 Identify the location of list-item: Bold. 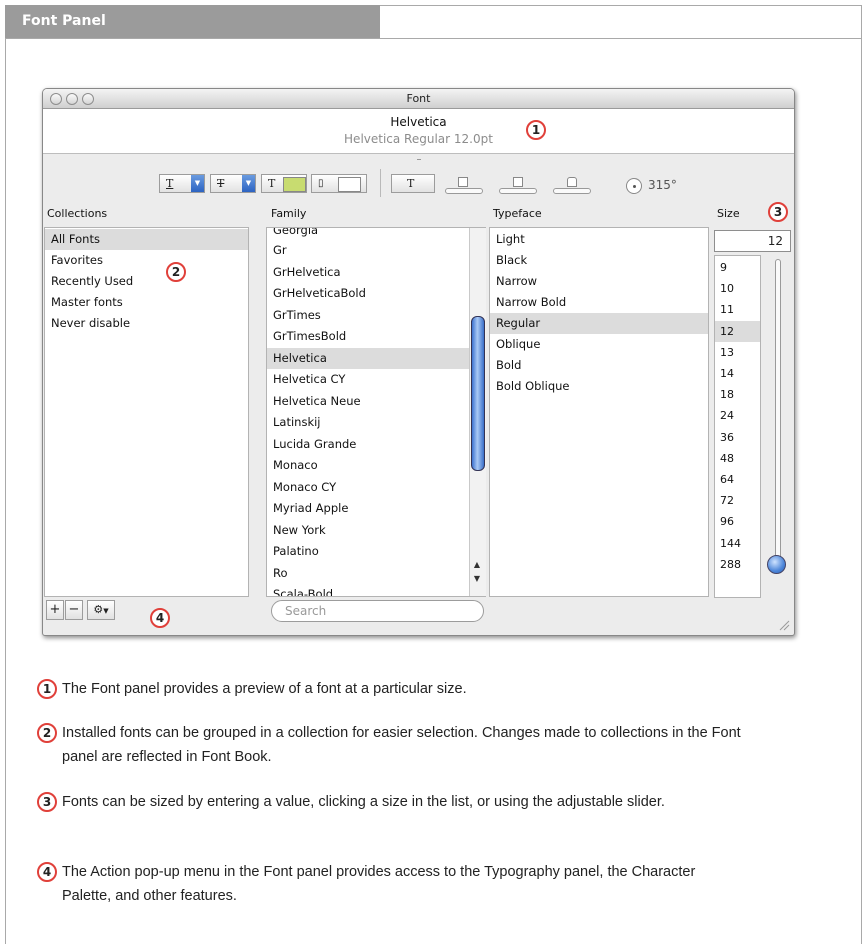
(599, 365).